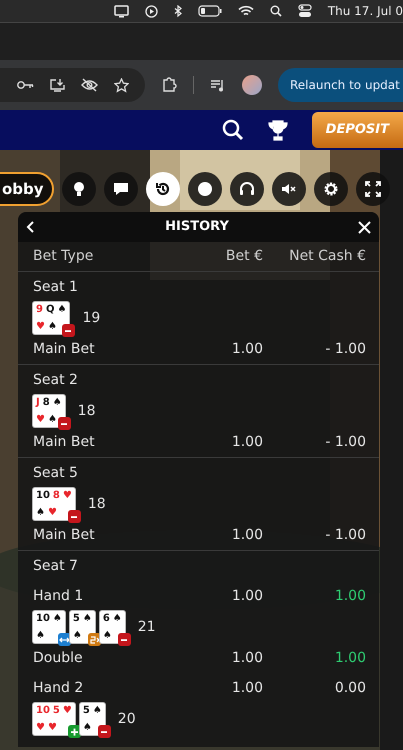 The image size is (403, 750). I want to click on card-symbol: Q, so click(50, 309).